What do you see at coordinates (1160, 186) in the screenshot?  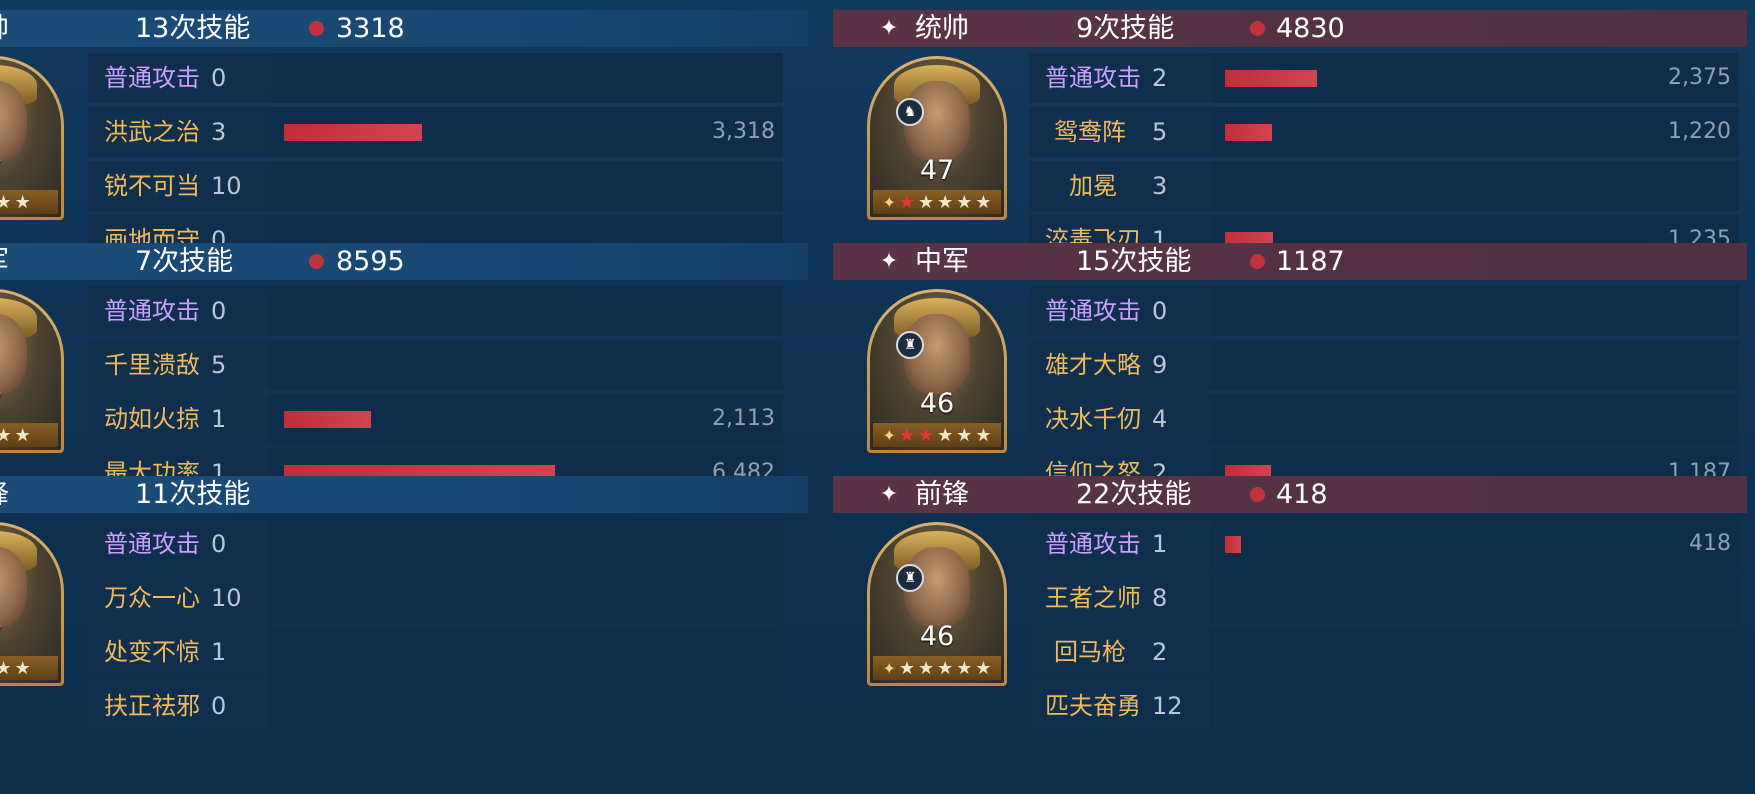 I see `skill-trigger-count: 3` at bounding box center [1160, 186].